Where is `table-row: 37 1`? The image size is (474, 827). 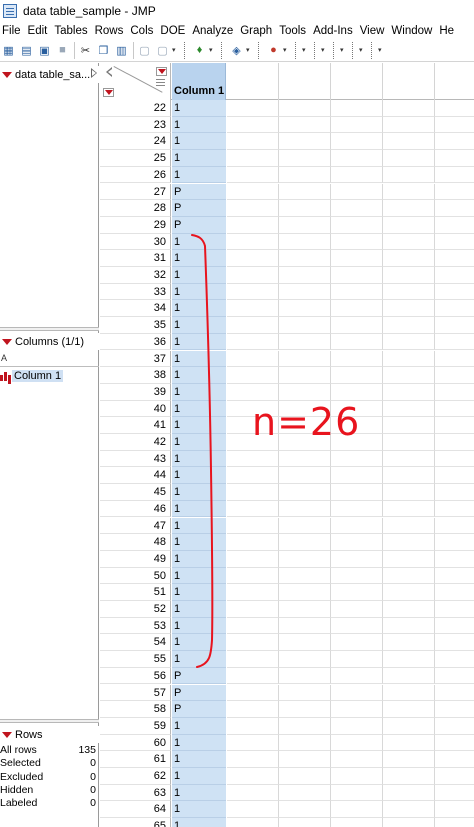 table-row: 37 1 is located at coordinates (287, 359).